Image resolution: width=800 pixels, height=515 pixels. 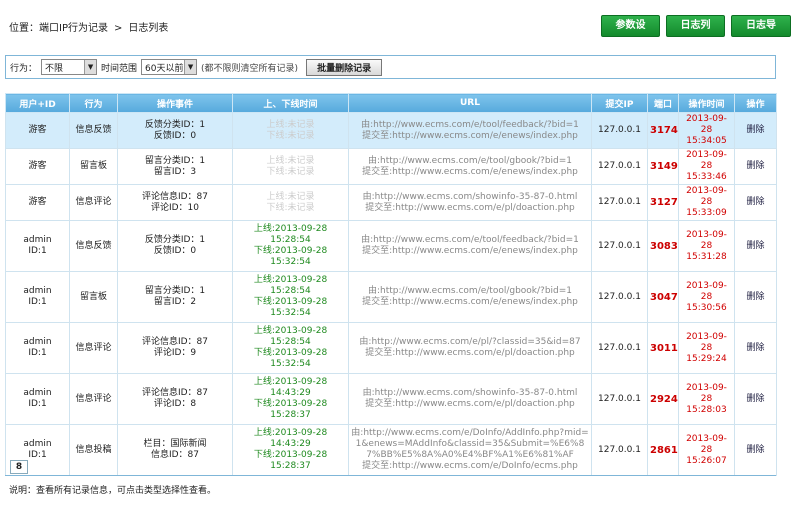 I want to click on column-header: 提交IP, so click(x=619, y=103).